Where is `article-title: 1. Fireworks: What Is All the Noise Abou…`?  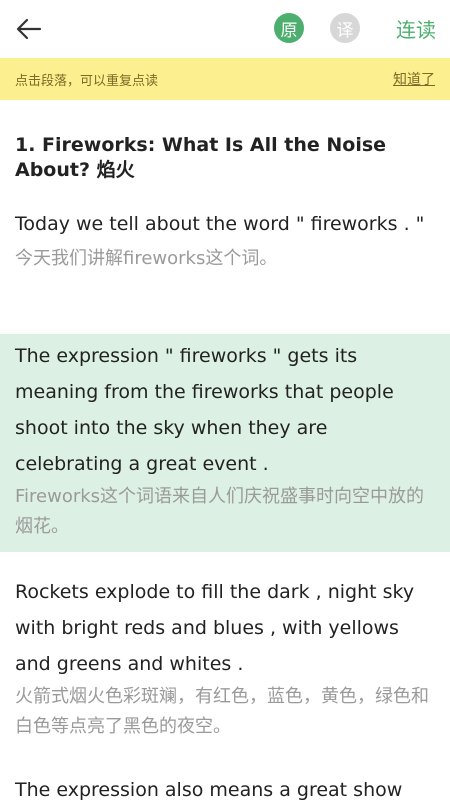 article-title: 1. Fireworks: What Is All the Noise Abou… is located at coordinates (201, 157).